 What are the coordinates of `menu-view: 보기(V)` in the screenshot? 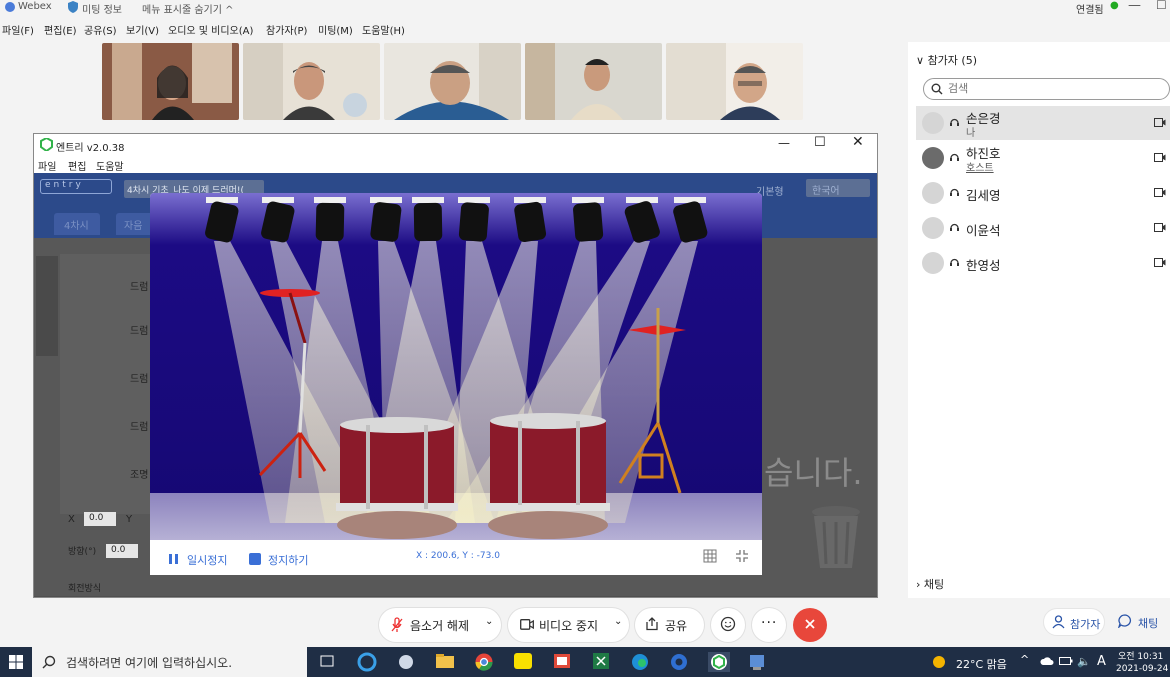 It's located at (142, 29).